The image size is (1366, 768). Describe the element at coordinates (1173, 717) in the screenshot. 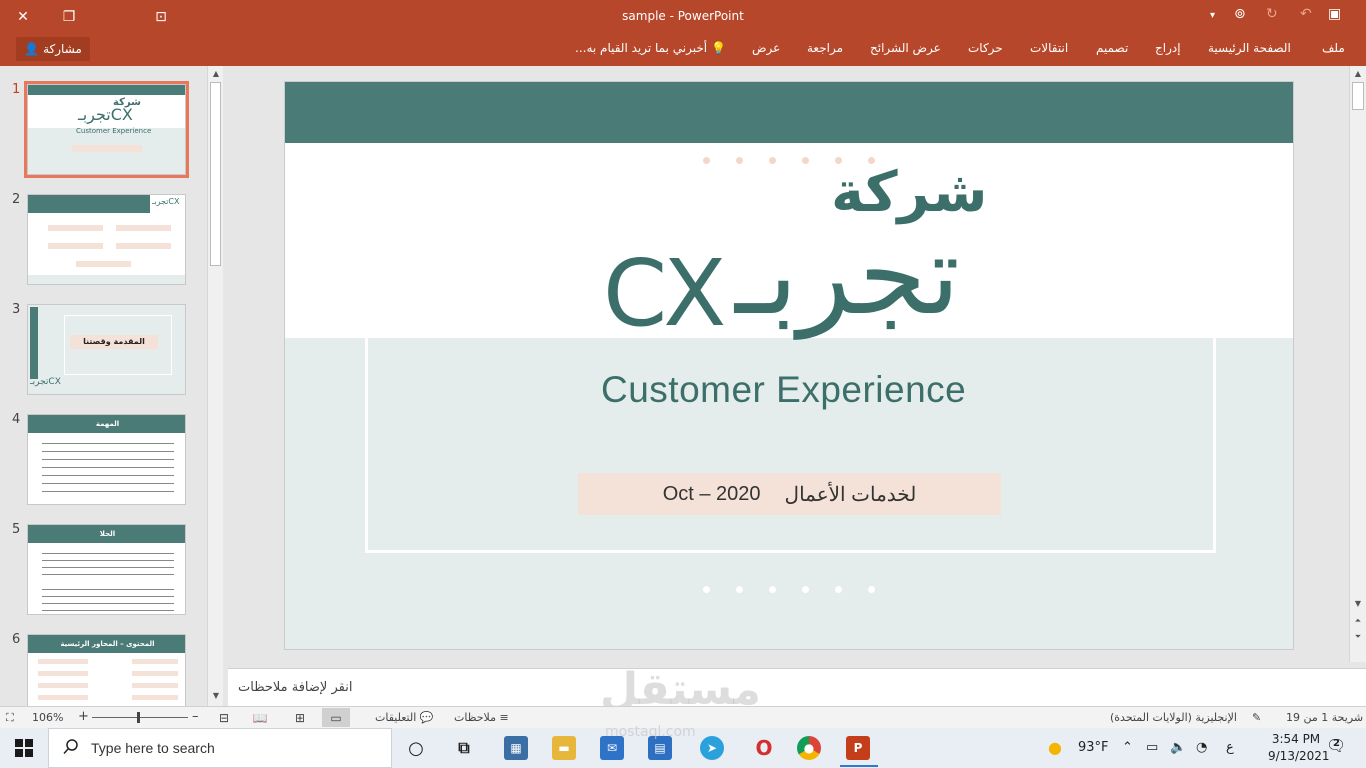

I see `language-indicator: الإنجليزية (الولايات المتحدة)` at that location.